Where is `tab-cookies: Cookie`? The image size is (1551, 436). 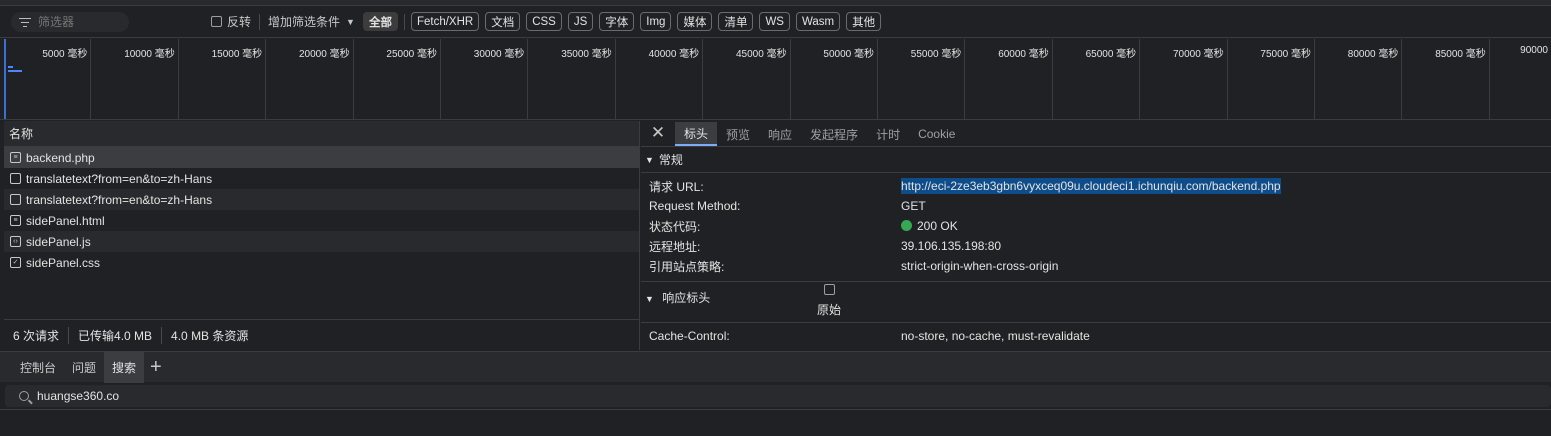
tab-cookies: Cookie is located at coordinates (936, 134).